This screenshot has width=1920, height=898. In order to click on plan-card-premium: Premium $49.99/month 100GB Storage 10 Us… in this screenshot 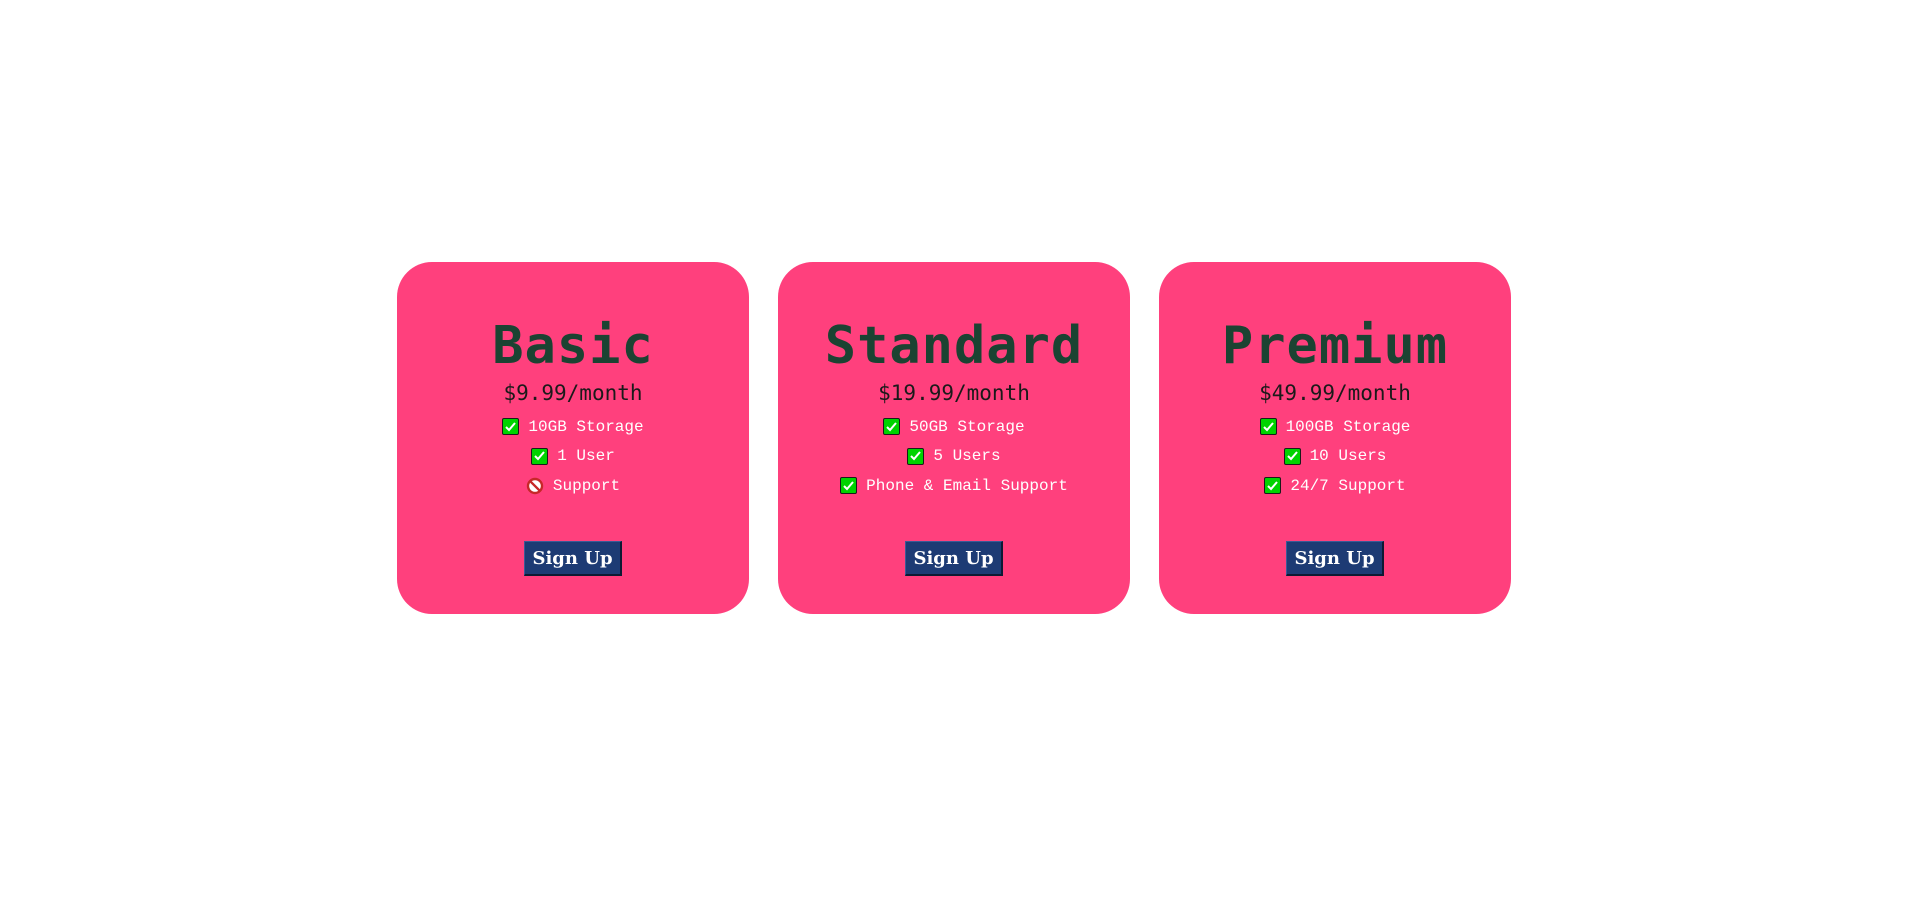, I will do `click(1335, 438)`.